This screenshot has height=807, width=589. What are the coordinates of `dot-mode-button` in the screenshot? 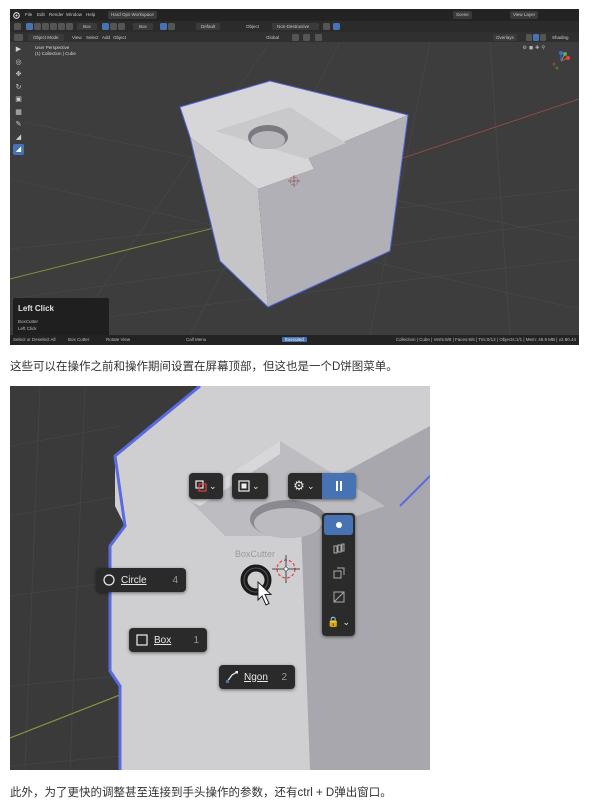 It's located at (338, 525).